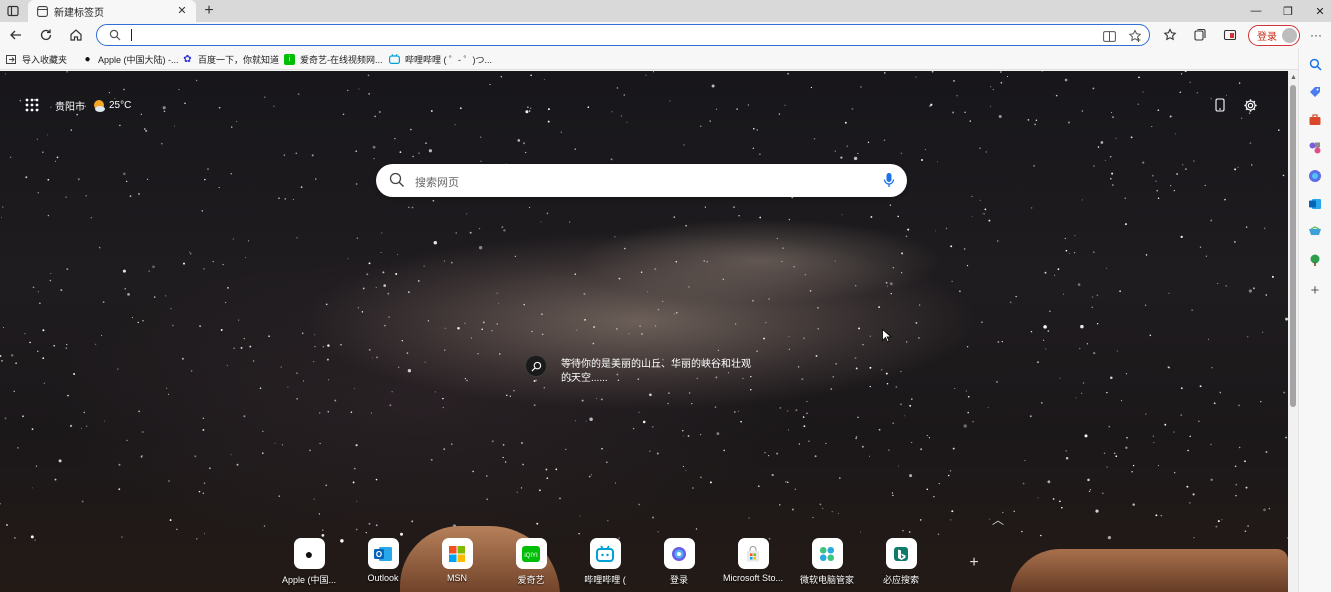  Describe the element at coordinates (112, 11) in the screenshot. I see `tab-new-tab: 新建标签页 ✕` at that location.